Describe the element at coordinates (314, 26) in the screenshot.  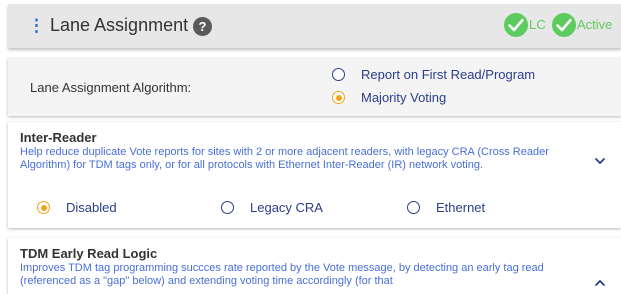
I see `lane-assignment-header: ⋮ Lane Assignment ? LC Active` at that location.